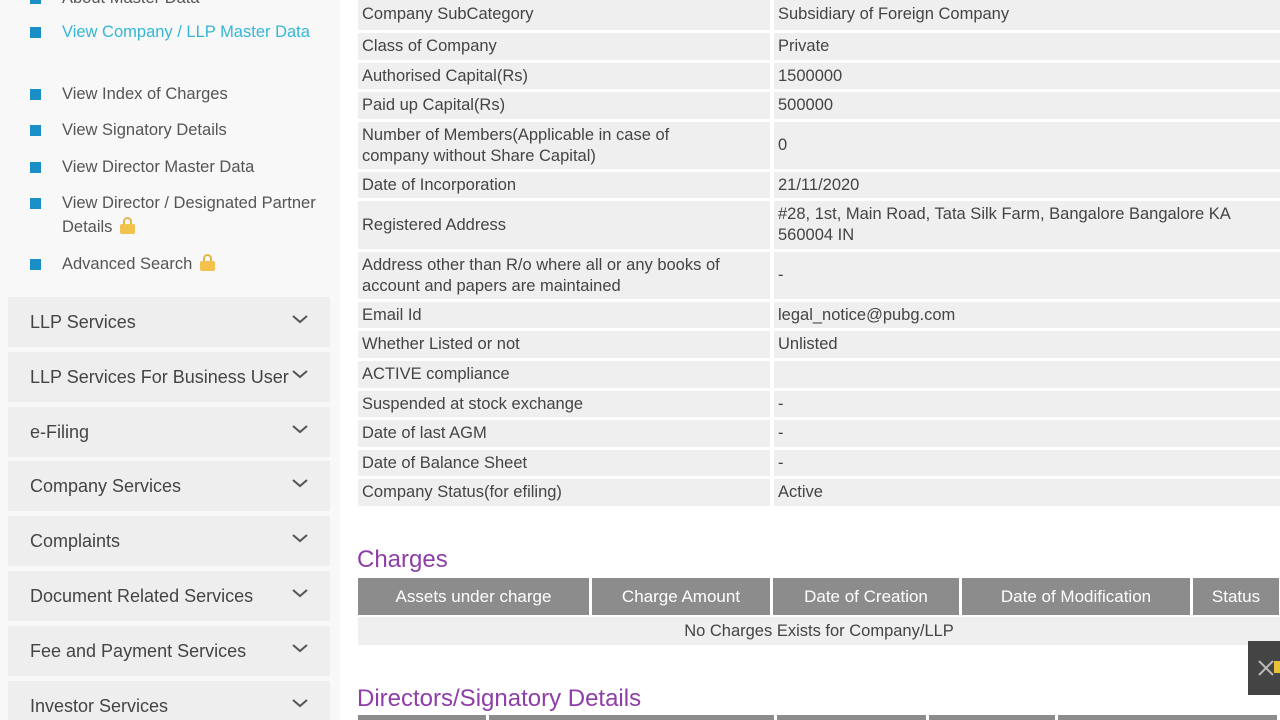 The width and height of the screenshot is (1280, 720). Describe the element at coordinates (564, 463) in the screenshot. I see `detail-label: Date of Balance Sheet` at that location.